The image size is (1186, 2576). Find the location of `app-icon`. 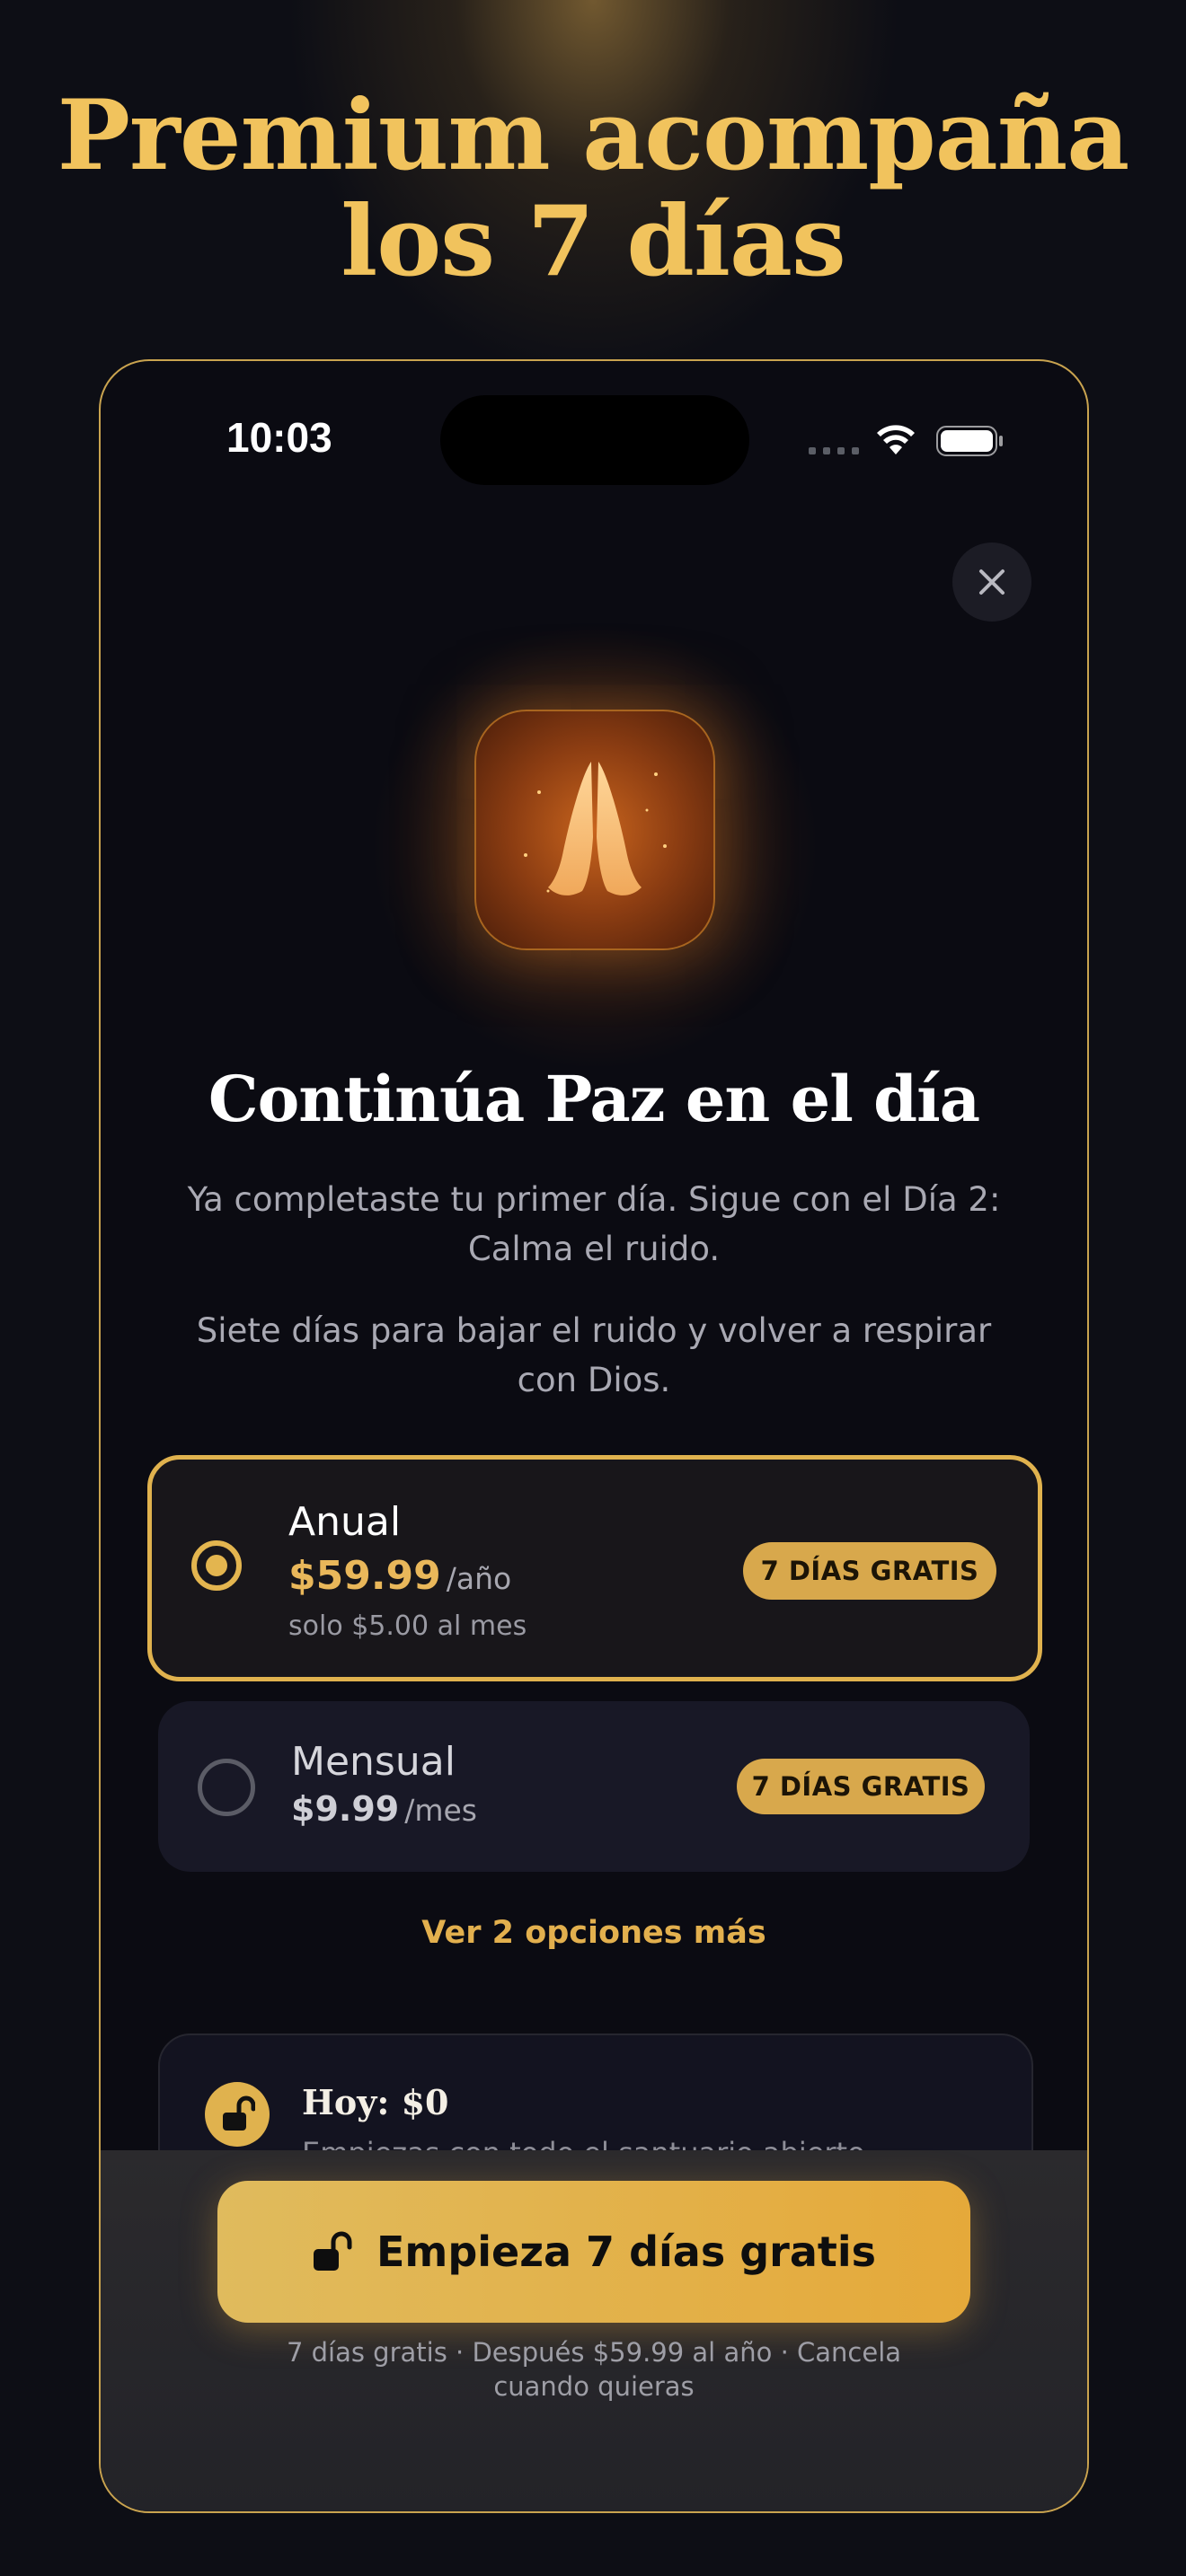

app-icon is located at coordinates (594, 830).